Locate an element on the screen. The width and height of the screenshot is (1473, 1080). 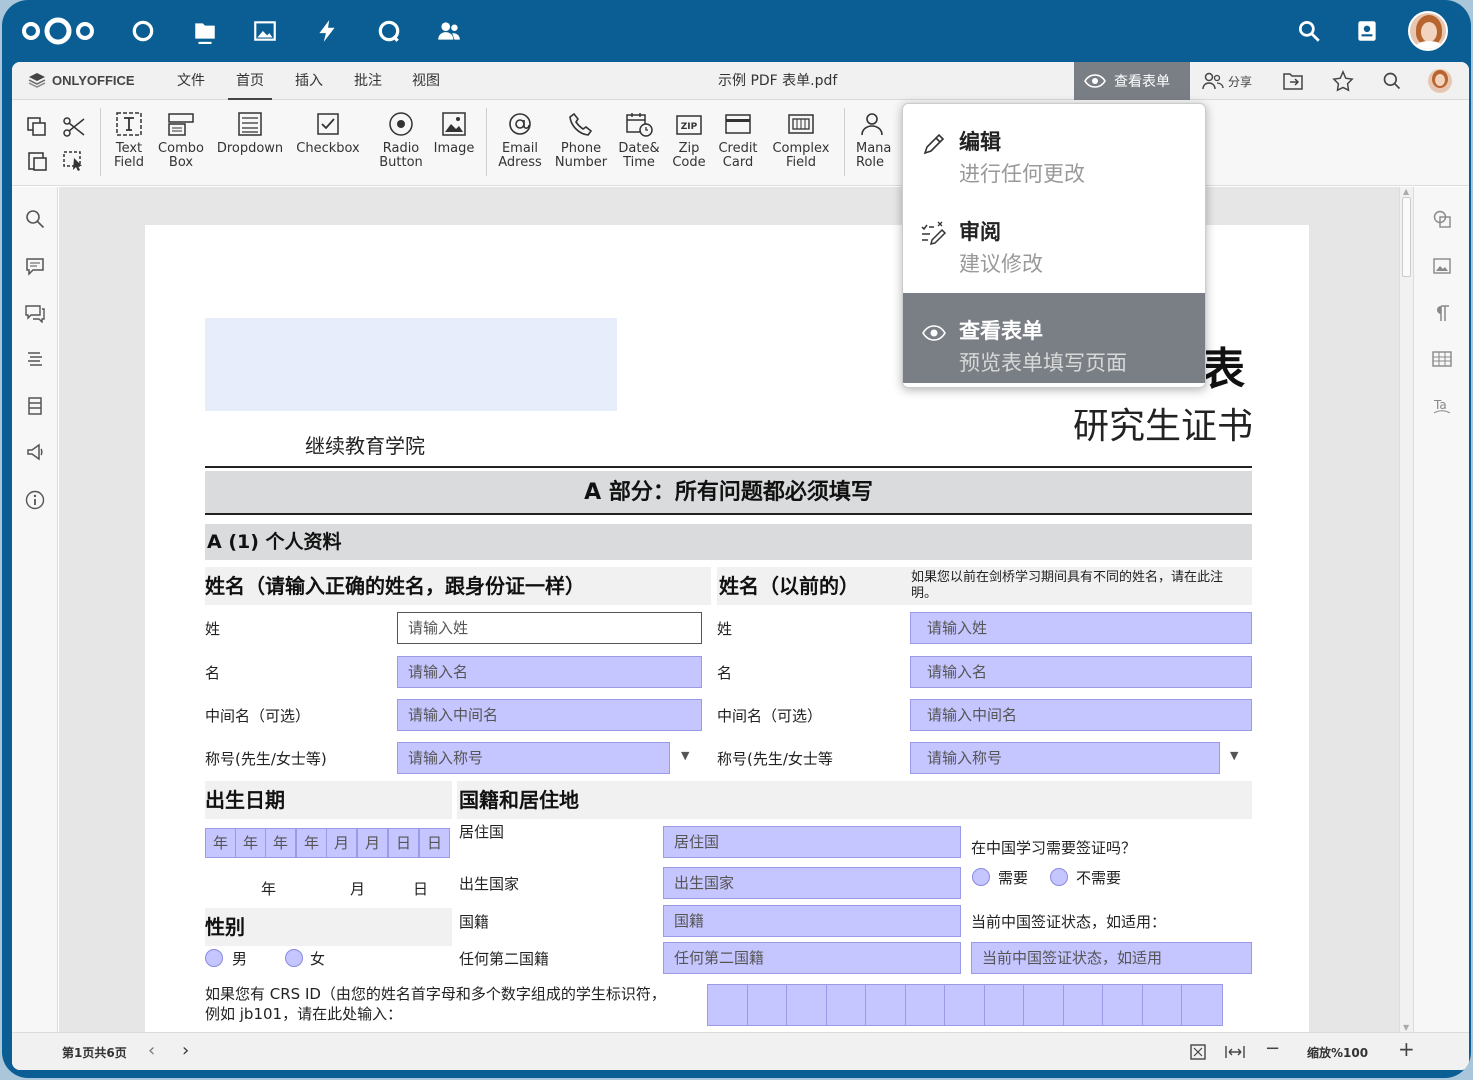
logo-placeholder is located at coordinates (411, 364).